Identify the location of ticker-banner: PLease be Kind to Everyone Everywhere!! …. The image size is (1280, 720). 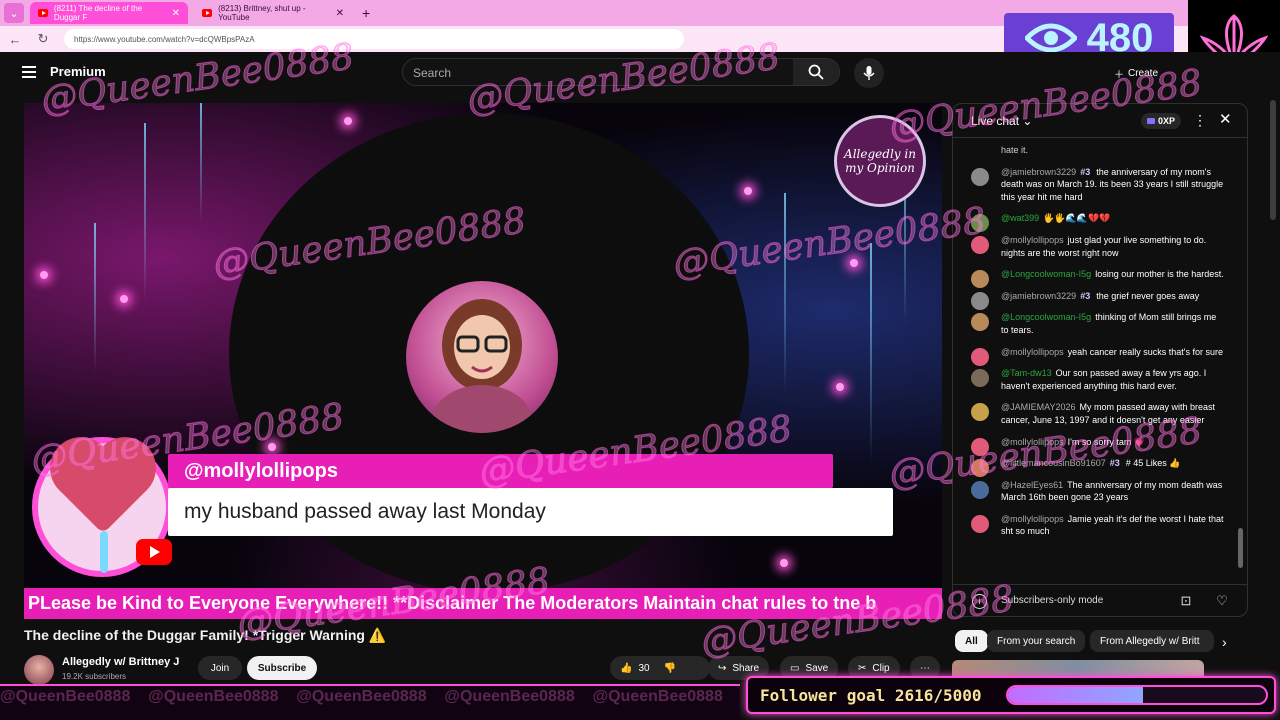
(483, 603).